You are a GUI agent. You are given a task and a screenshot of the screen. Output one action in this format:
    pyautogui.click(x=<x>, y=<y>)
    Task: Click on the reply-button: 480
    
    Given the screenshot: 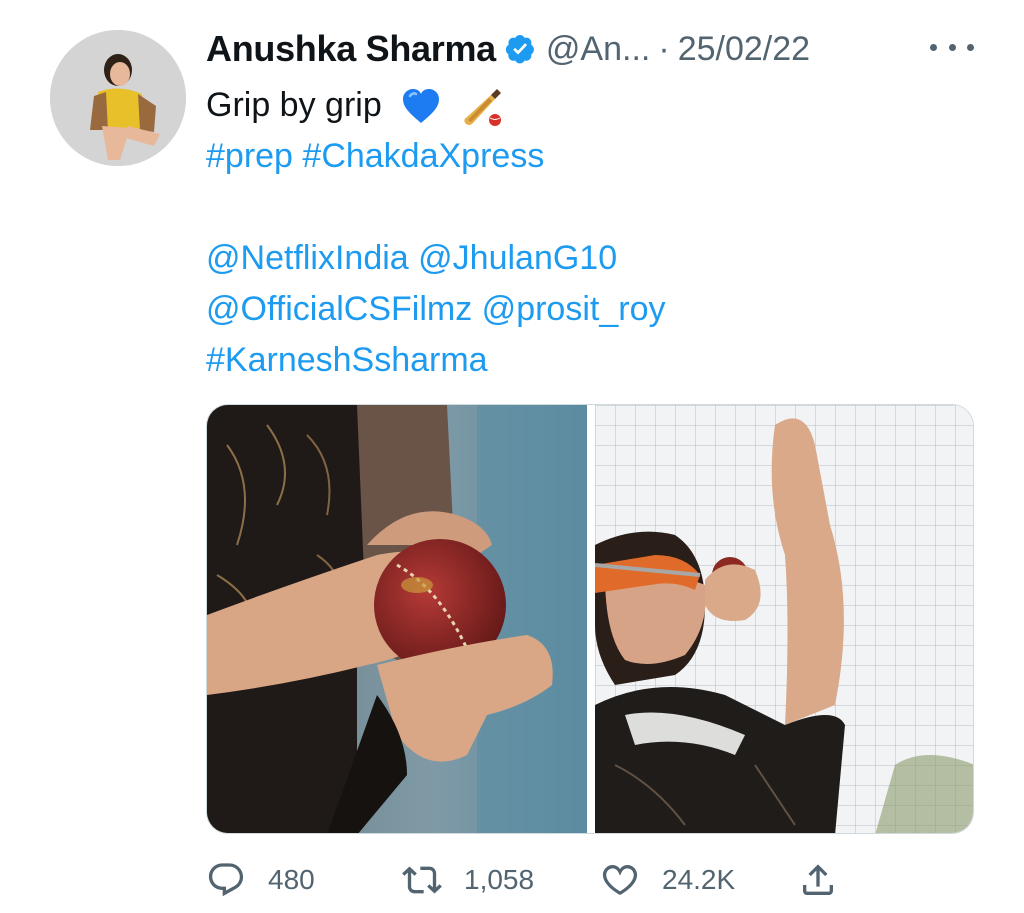 What is the action you would take?
    pyautogui.click(x=260, y=880)
    